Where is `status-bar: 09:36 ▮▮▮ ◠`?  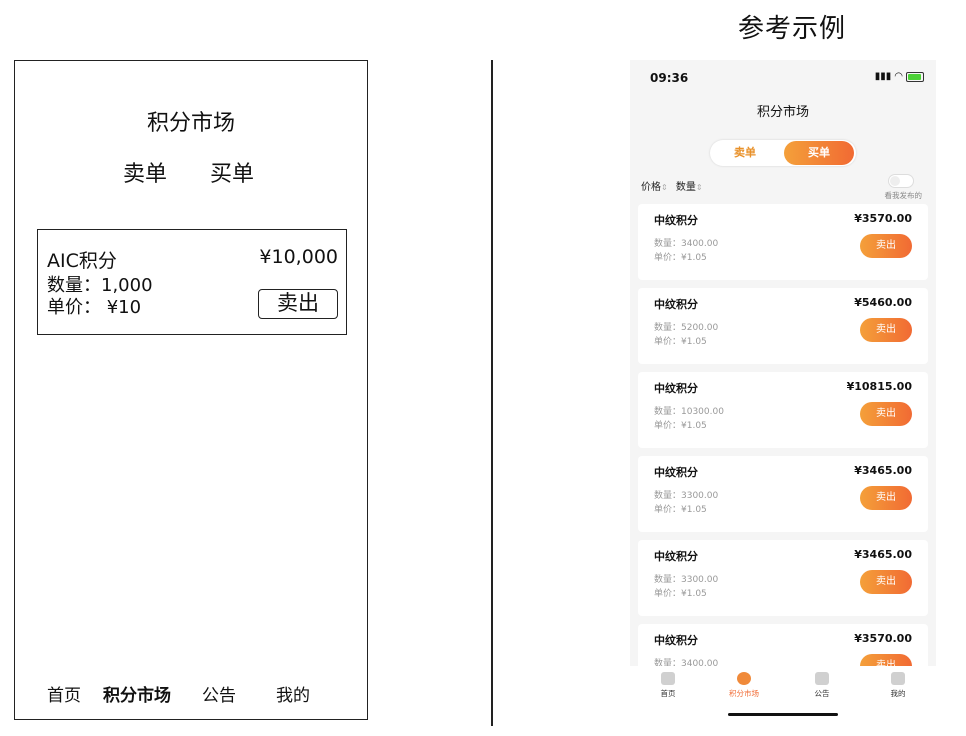 status-bar: 09:36 ▮▮▮ ◠ is located at coordinates (783, 78).